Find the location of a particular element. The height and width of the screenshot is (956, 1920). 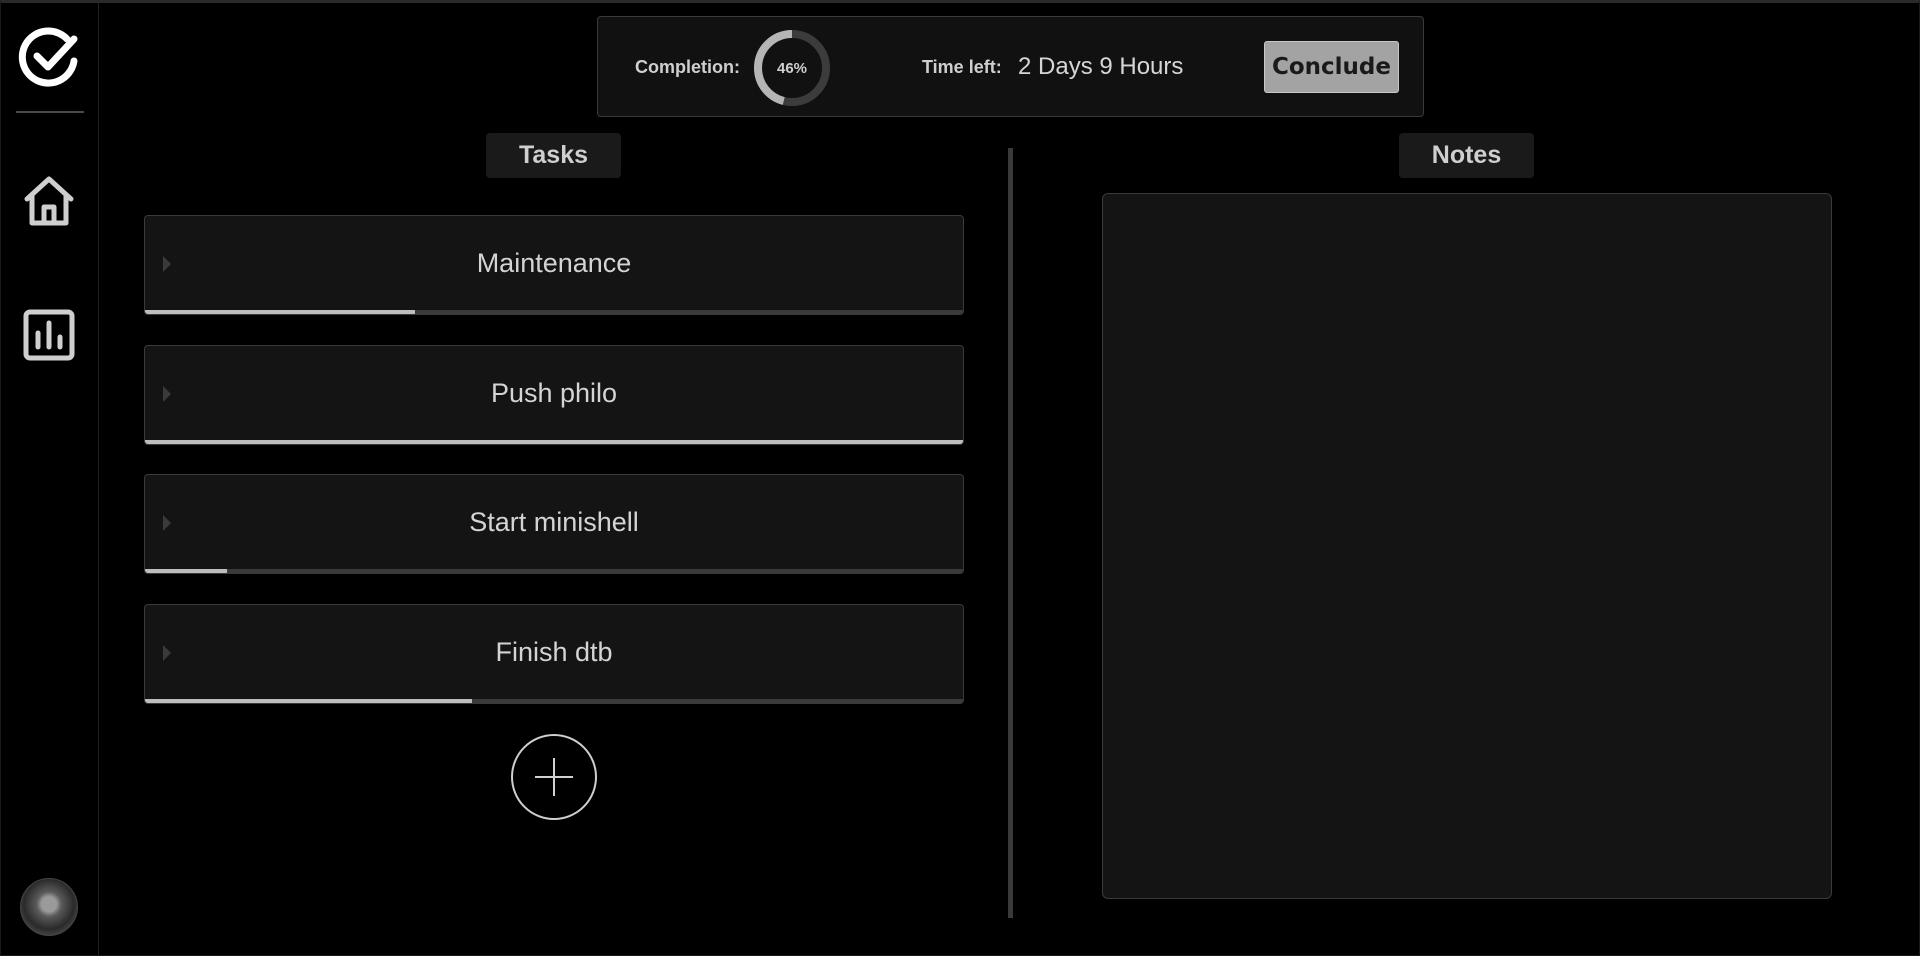

task-title: Maintenance is located at coordinates (554, 263).